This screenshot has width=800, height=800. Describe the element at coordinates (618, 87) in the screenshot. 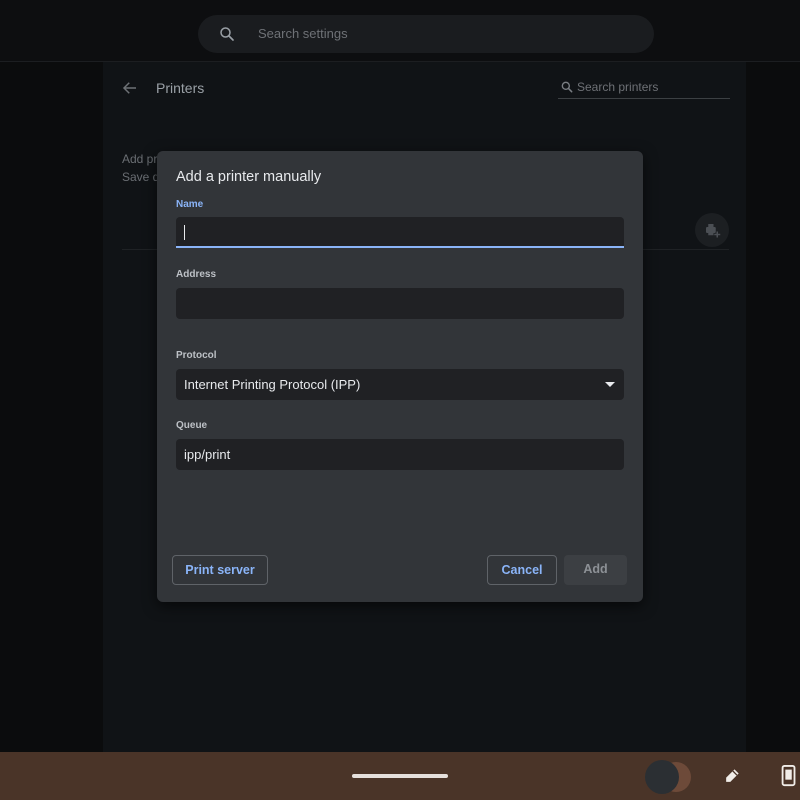

I see `search-printers-placeholder: Search printers` at that location.